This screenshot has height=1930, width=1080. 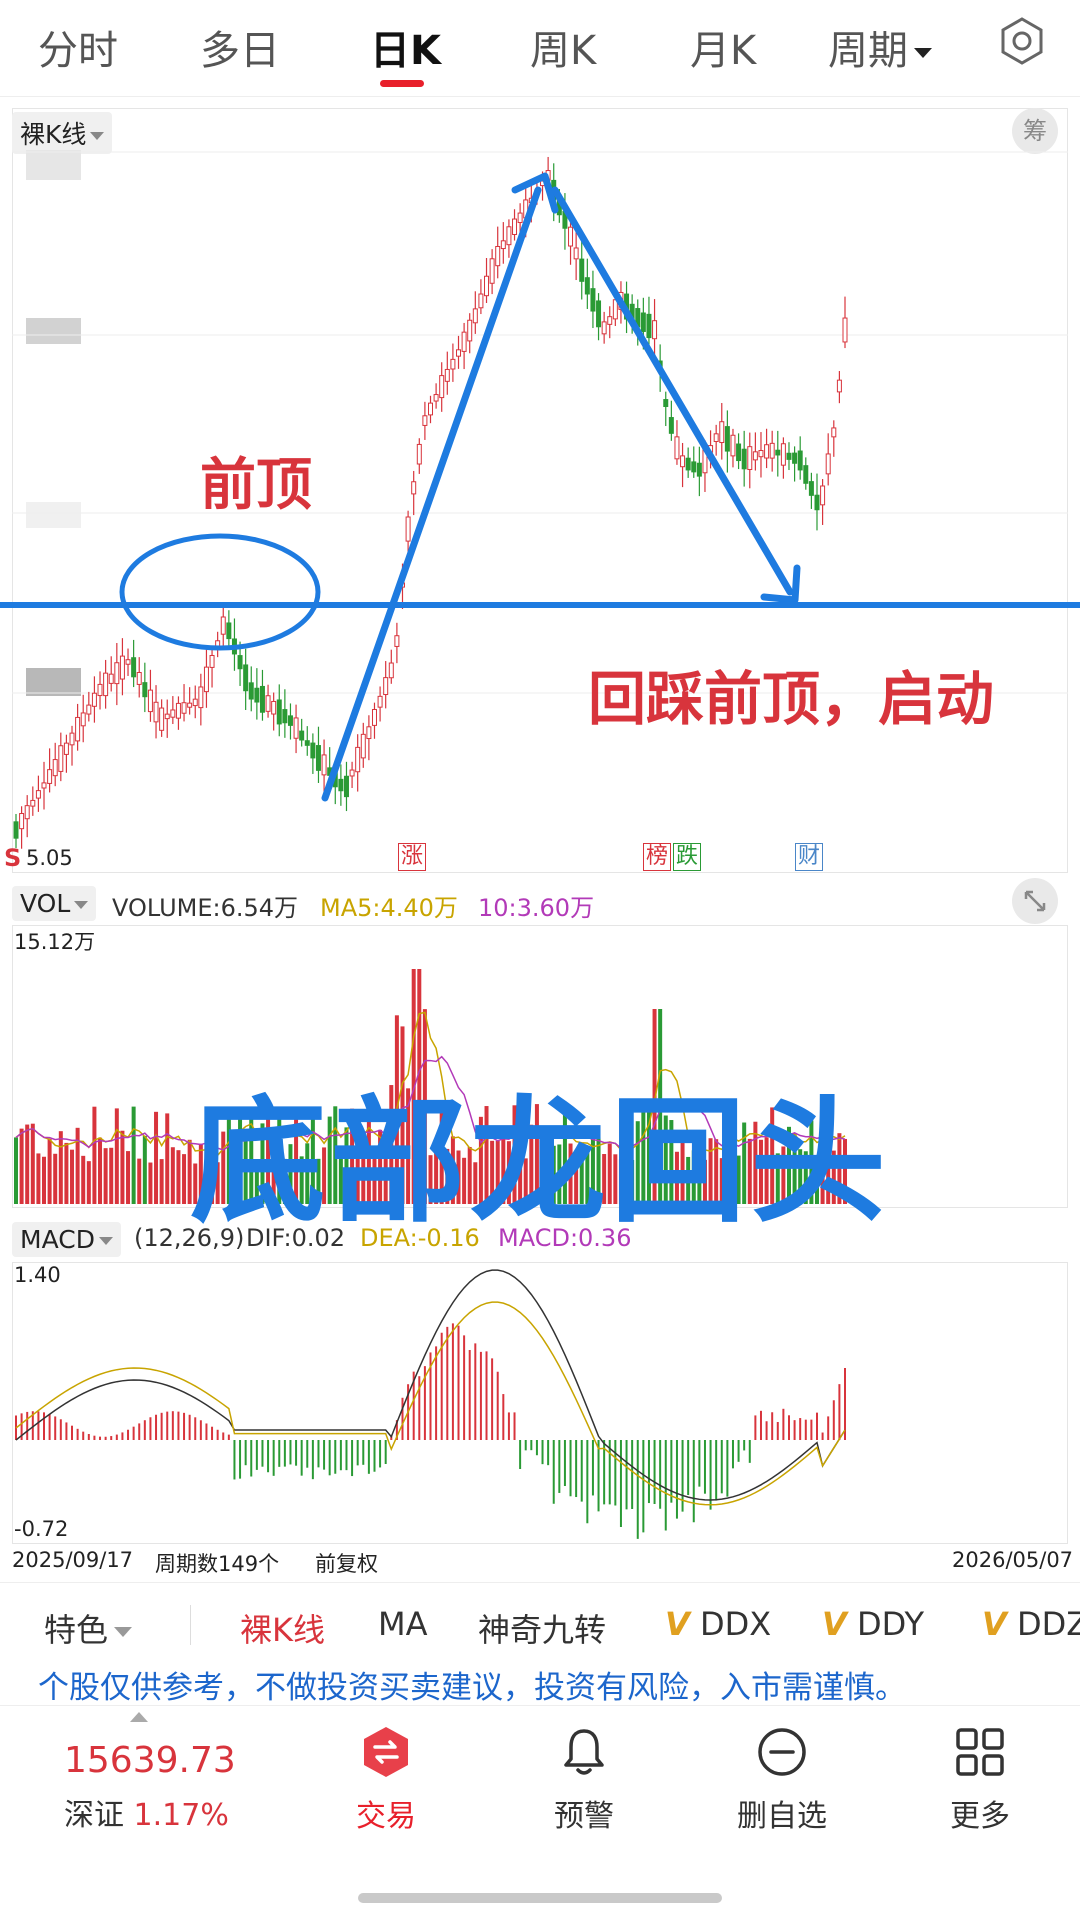 What do you see at coordinates (139, 1717) in the screenshot?
I see `collapse-arrow-icon` at bounding box center [139, 1717].